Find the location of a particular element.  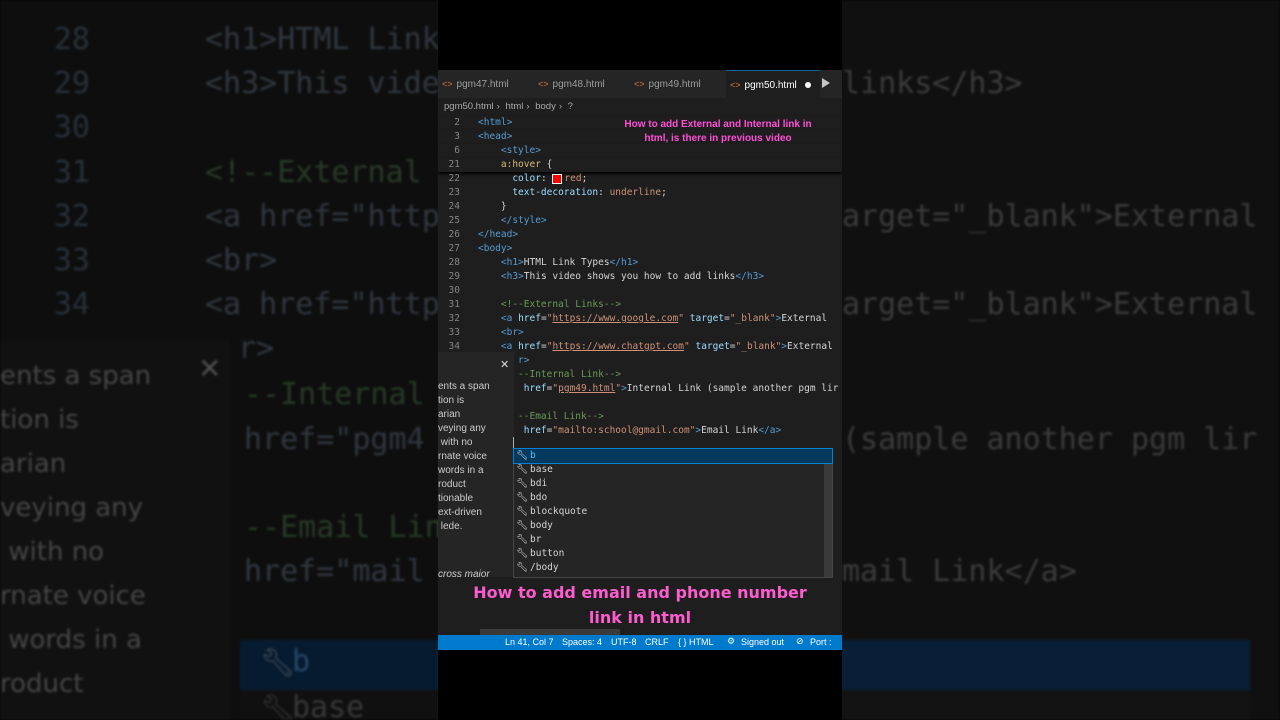

code-text: } is located at coordinates (503, 206).